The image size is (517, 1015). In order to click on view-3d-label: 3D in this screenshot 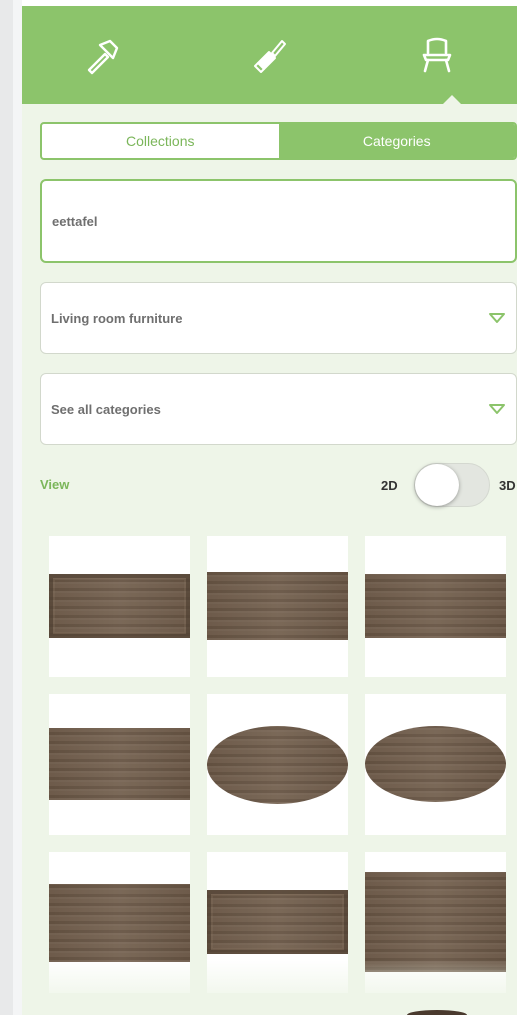, I will do `click(507, 485)`.